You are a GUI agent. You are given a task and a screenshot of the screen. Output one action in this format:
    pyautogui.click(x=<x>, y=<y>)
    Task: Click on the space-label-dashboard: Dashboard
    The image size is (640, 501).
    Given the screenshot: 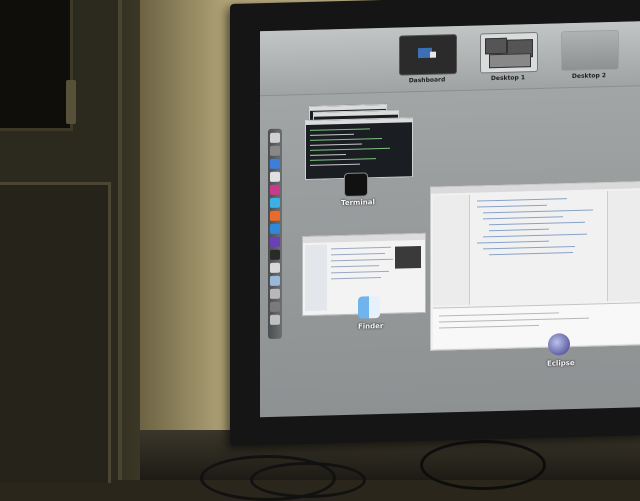 What is the action you would take?
    pyautogui.click(x=427, y=80)
    